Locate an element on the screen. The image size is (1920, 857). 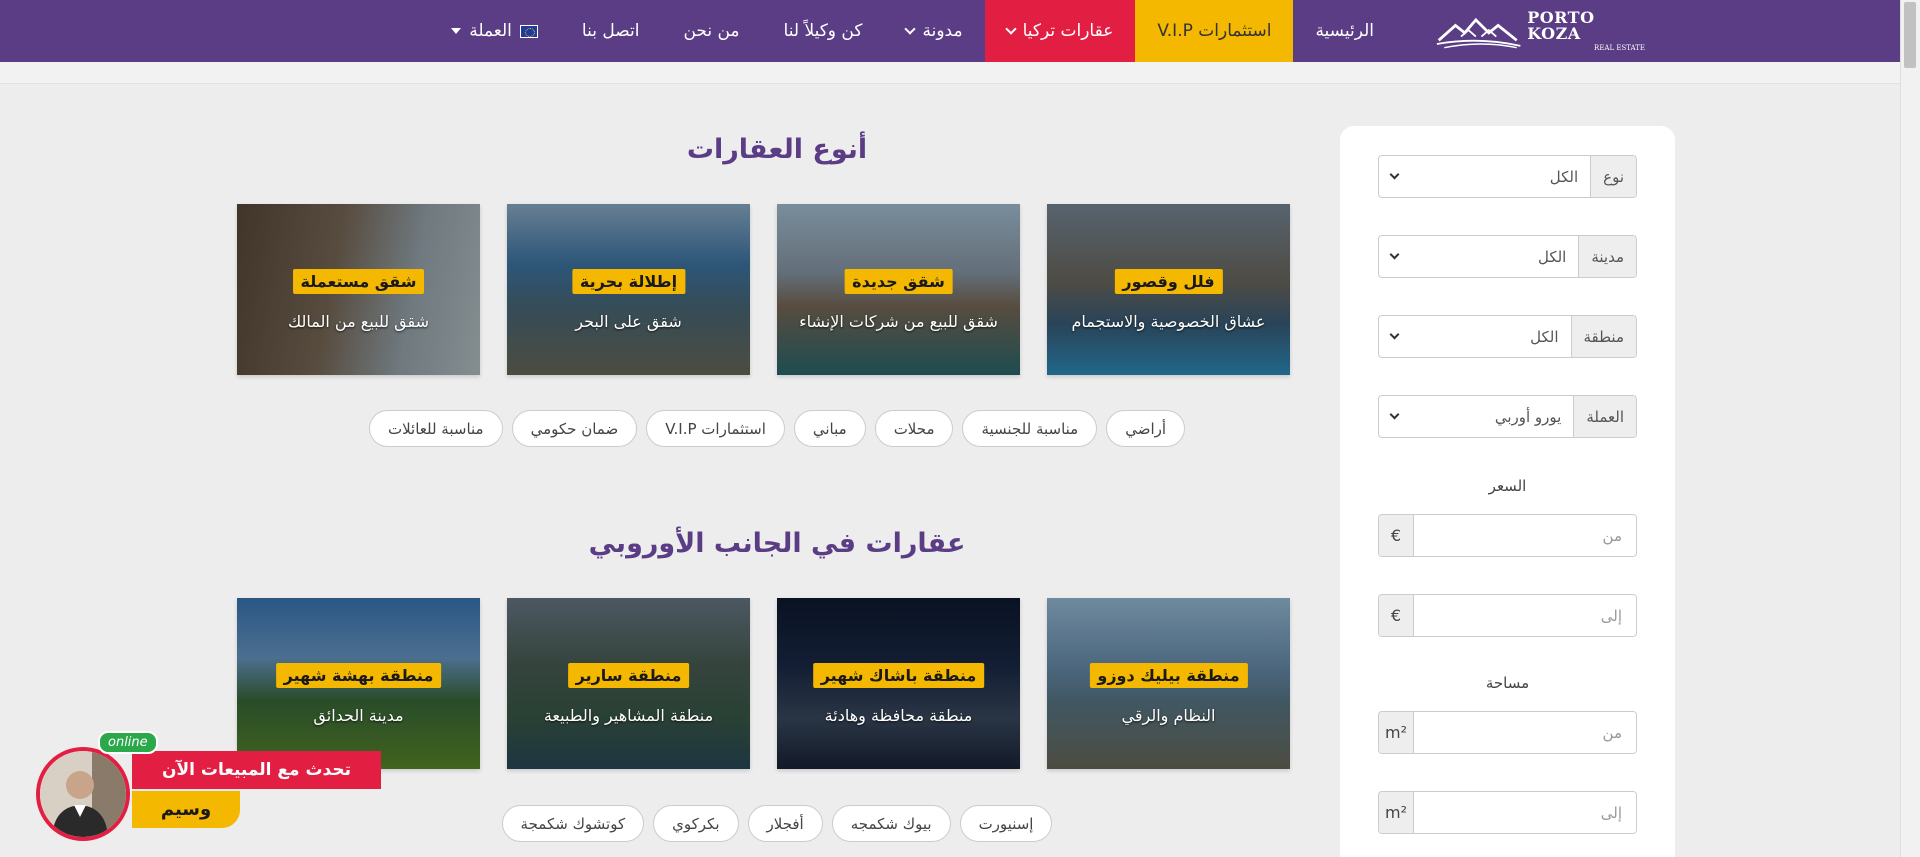
card-badge: منطقة بهشة شهير is located at coordinates (358, 675).